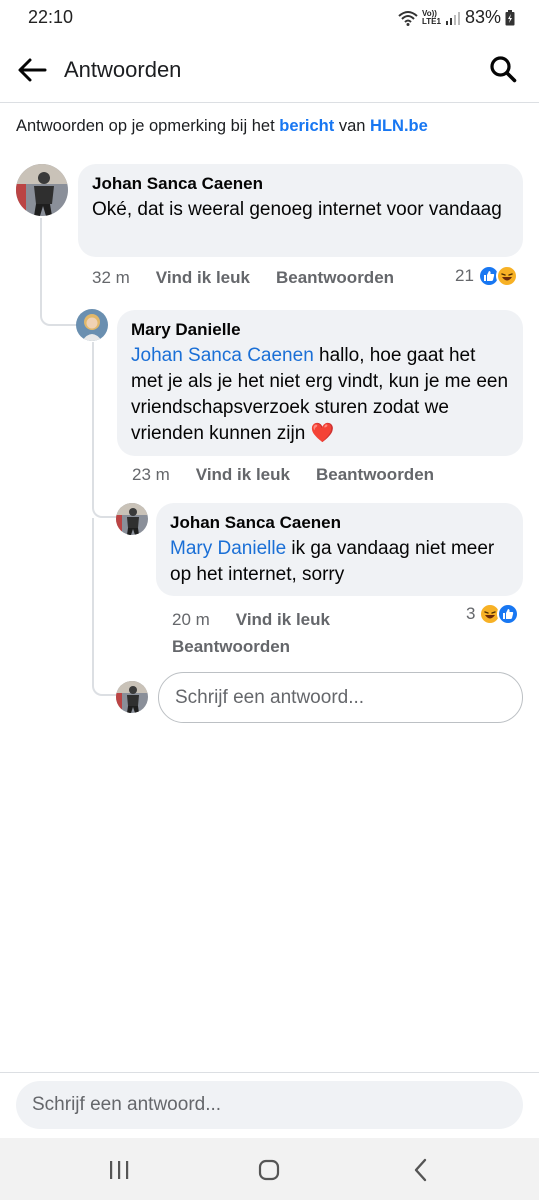  Describe the element at coordinates (111, 277) in the screenshot. I see `comment-time: 32 m` at that location.